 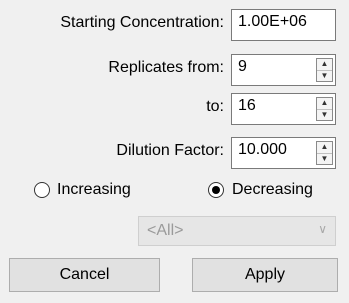 What do you see at coordinates (283, 109) in the screenshot?
I see `replicates-to-stepper: 16 ▲ ▼` at bounding box center [283, 109].